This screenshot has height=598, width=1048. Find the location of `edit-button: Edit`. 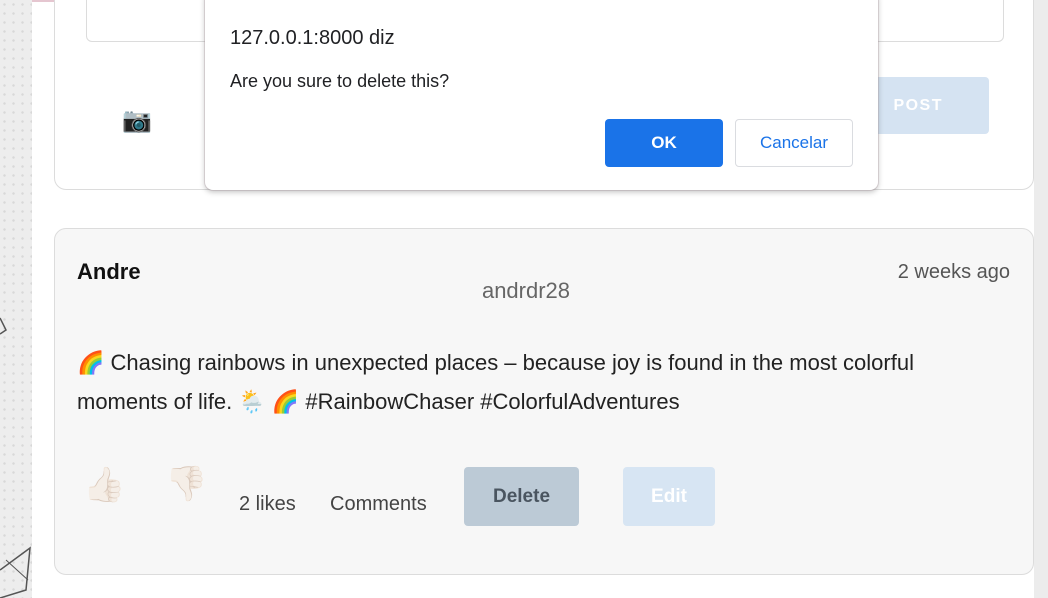

edit-button: Edit is located at coordinates (669, 496).